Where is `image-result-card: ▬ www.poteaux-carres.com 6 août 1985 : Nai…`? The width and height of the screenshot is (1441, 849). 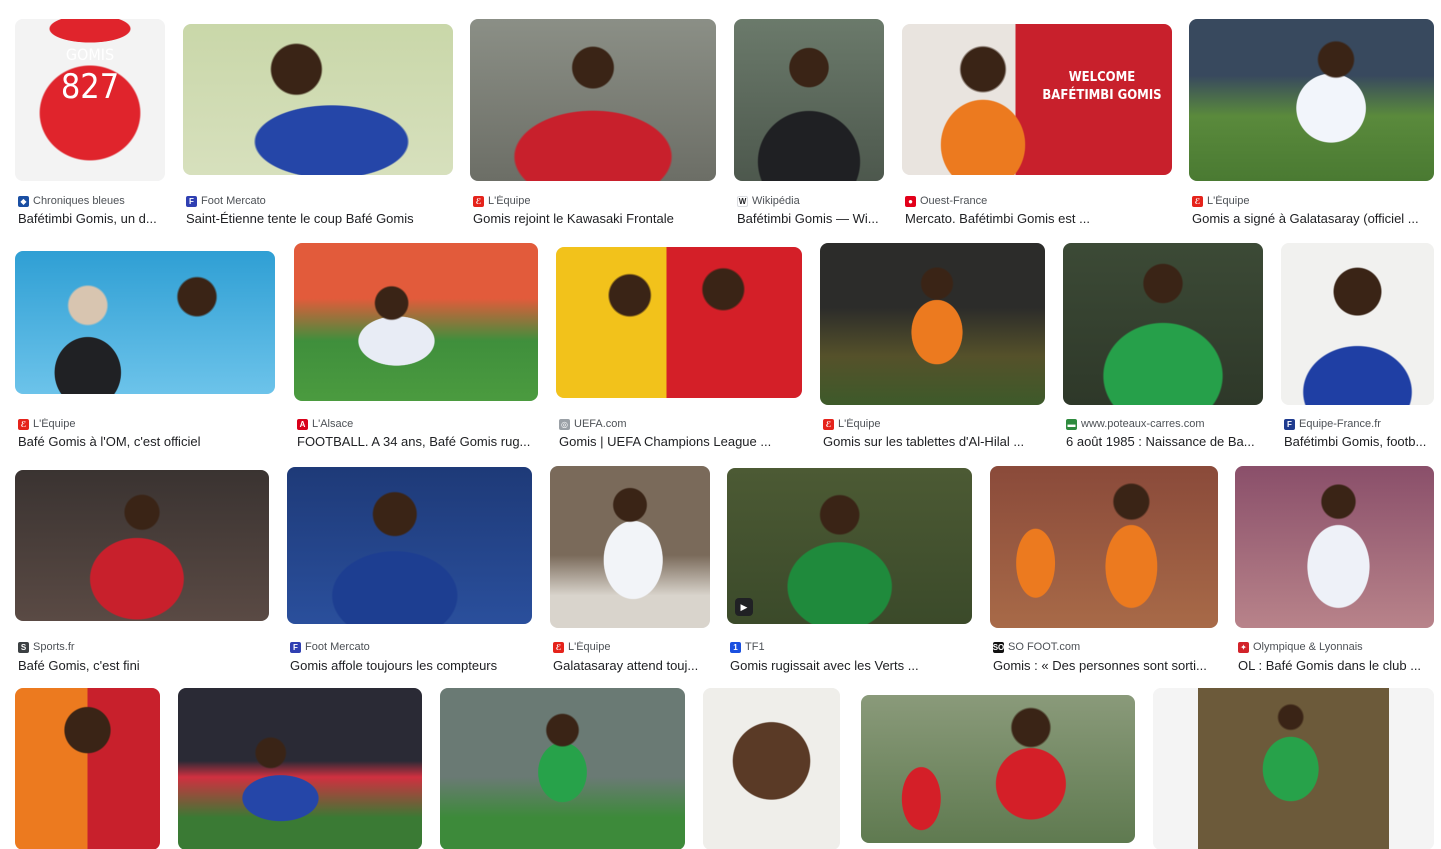
image-result-card: ▬ www.poteaux-carres.com 6 août 1985 : Nai… is located at coordinates (1163, 347).